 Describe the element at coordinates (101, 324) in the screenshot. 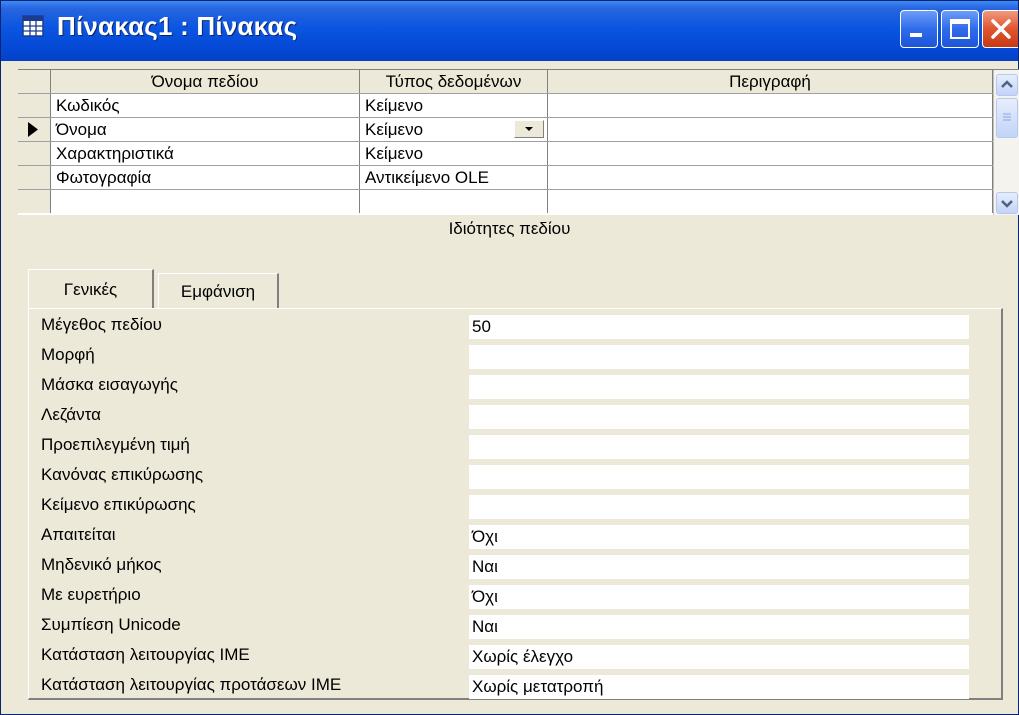

I see `property-label: Μέγεθος πεδίου` at that location.